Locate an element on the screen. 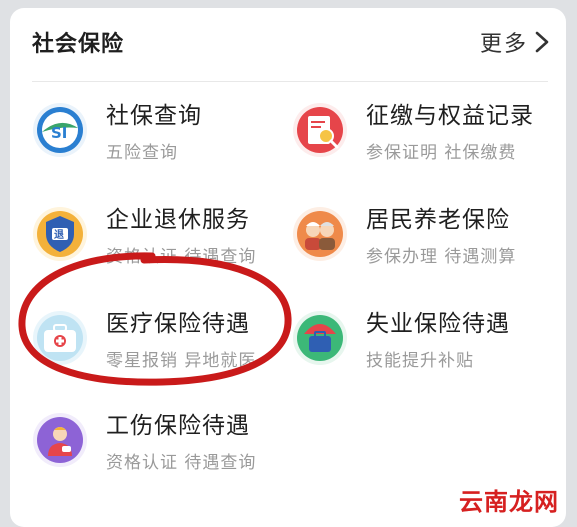 This screenshot has width=577, height=527. service-social-security-query: SI 社保查询 五险查询 is located at coordinates (135, 141).